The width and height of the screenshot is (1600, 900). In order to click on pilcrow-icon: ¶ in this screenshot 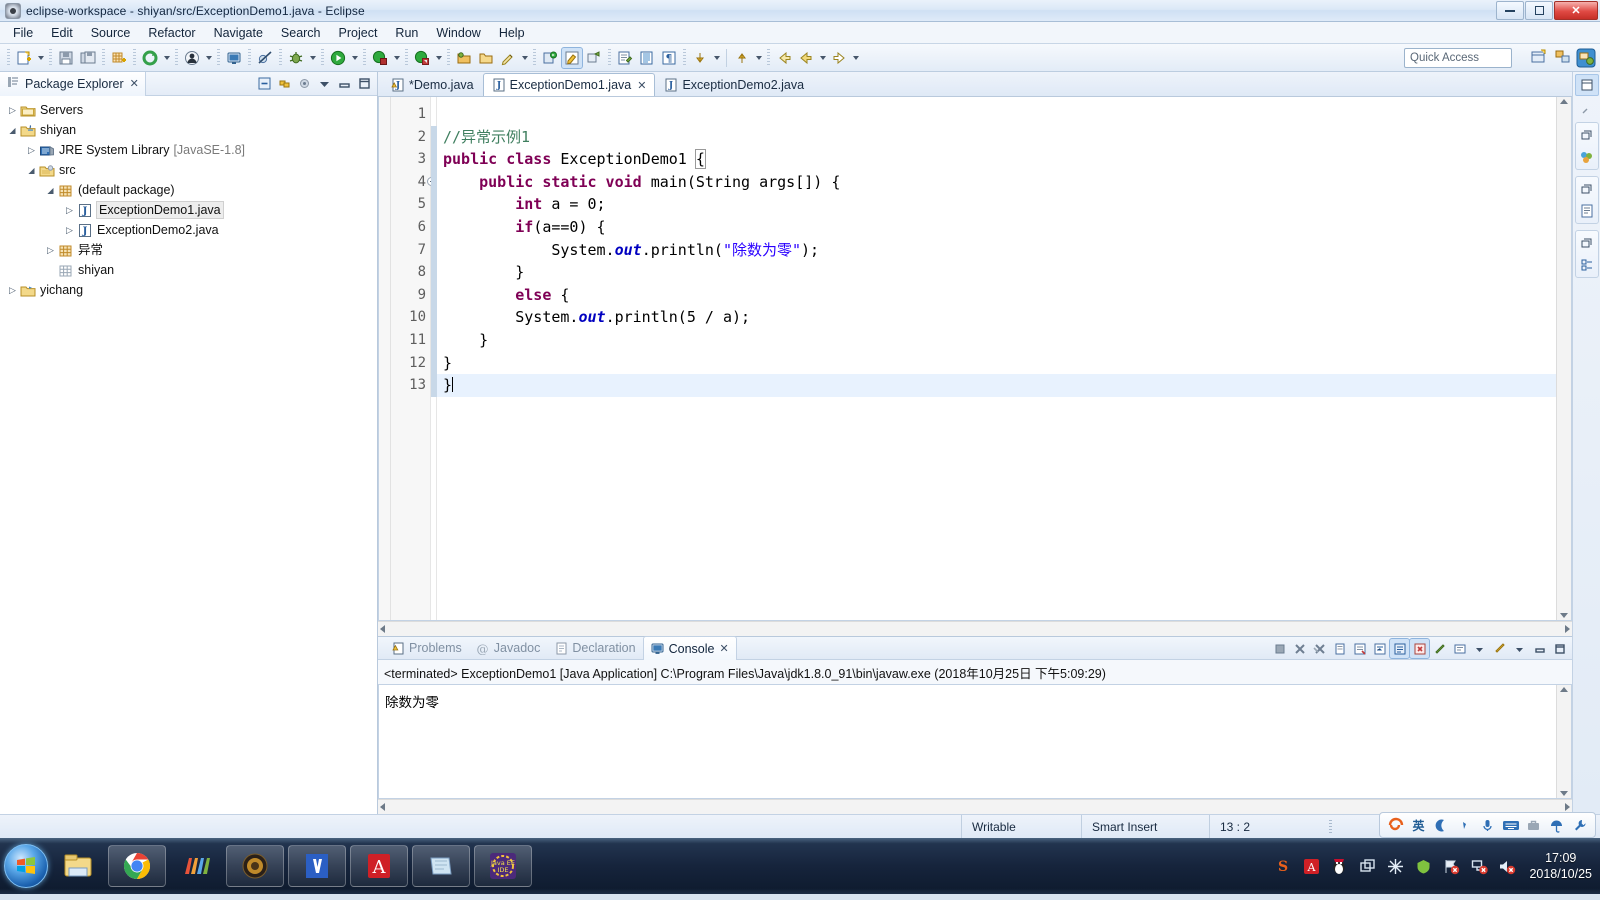, I will do `click(669, 58)`.